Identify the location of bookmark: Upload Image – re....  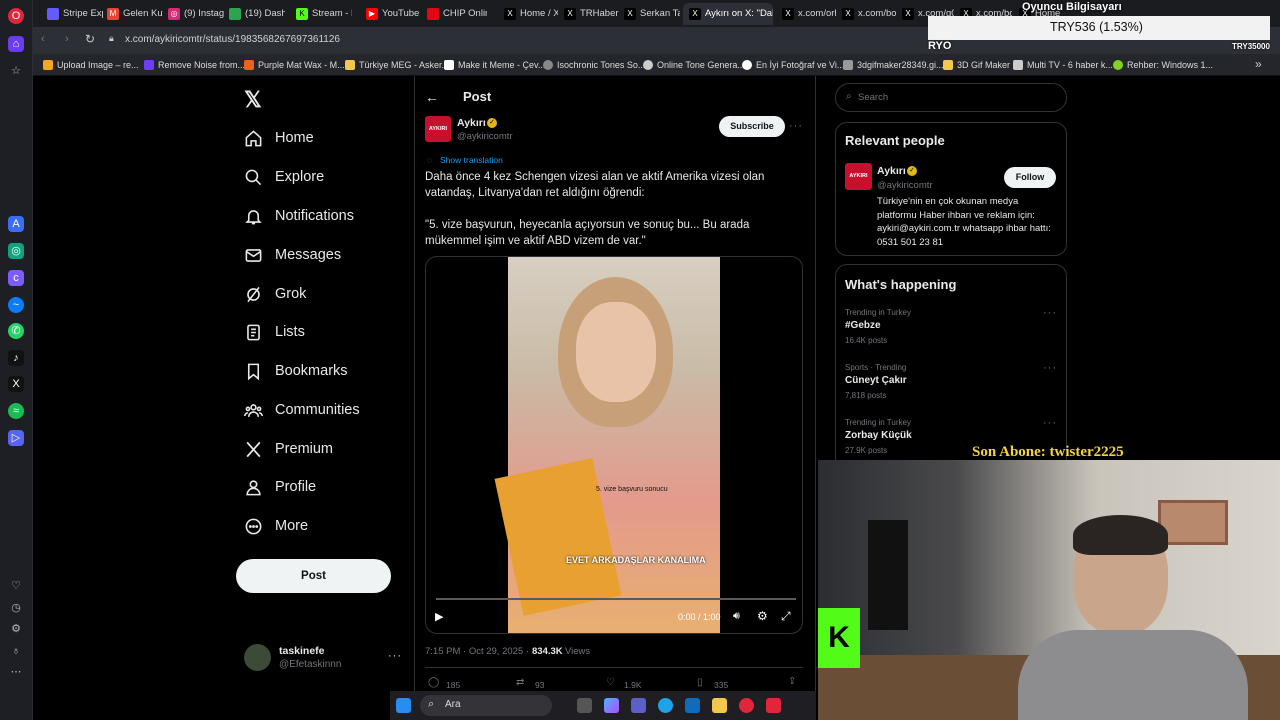
(91, 65).